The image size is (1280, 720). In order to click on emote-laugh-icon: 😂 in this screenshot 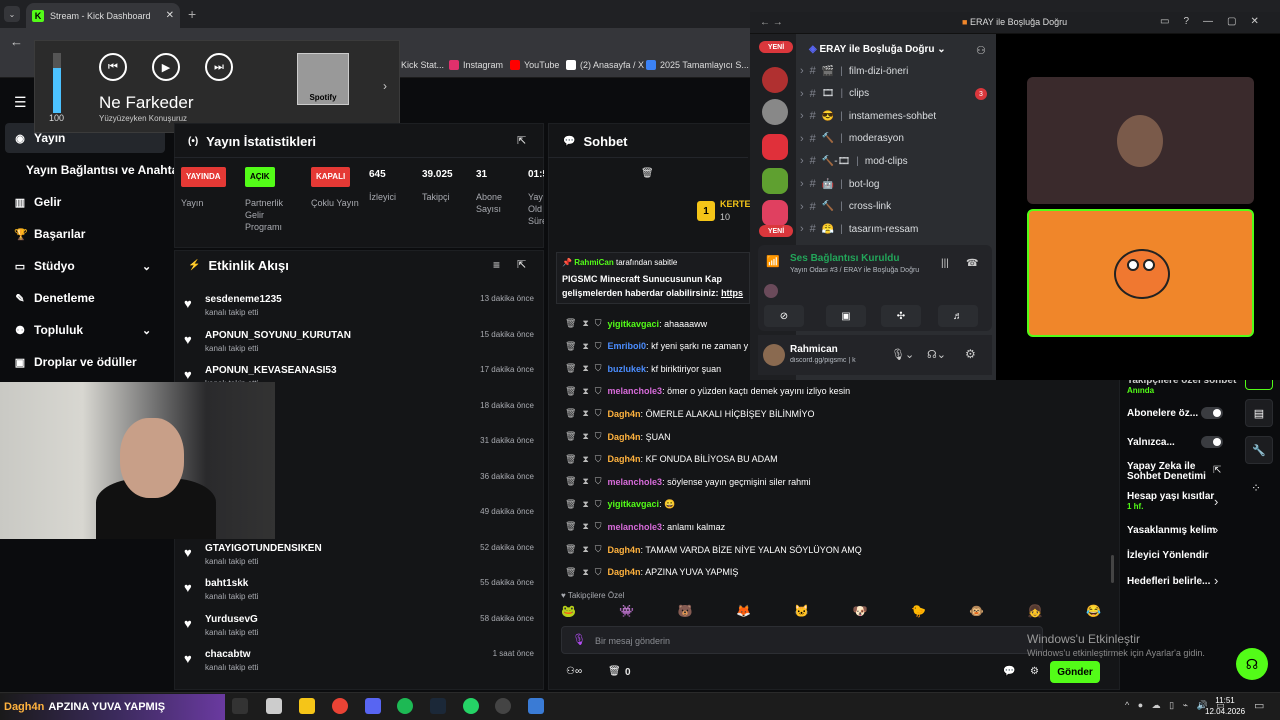, I will do `click(1093, 613)`.